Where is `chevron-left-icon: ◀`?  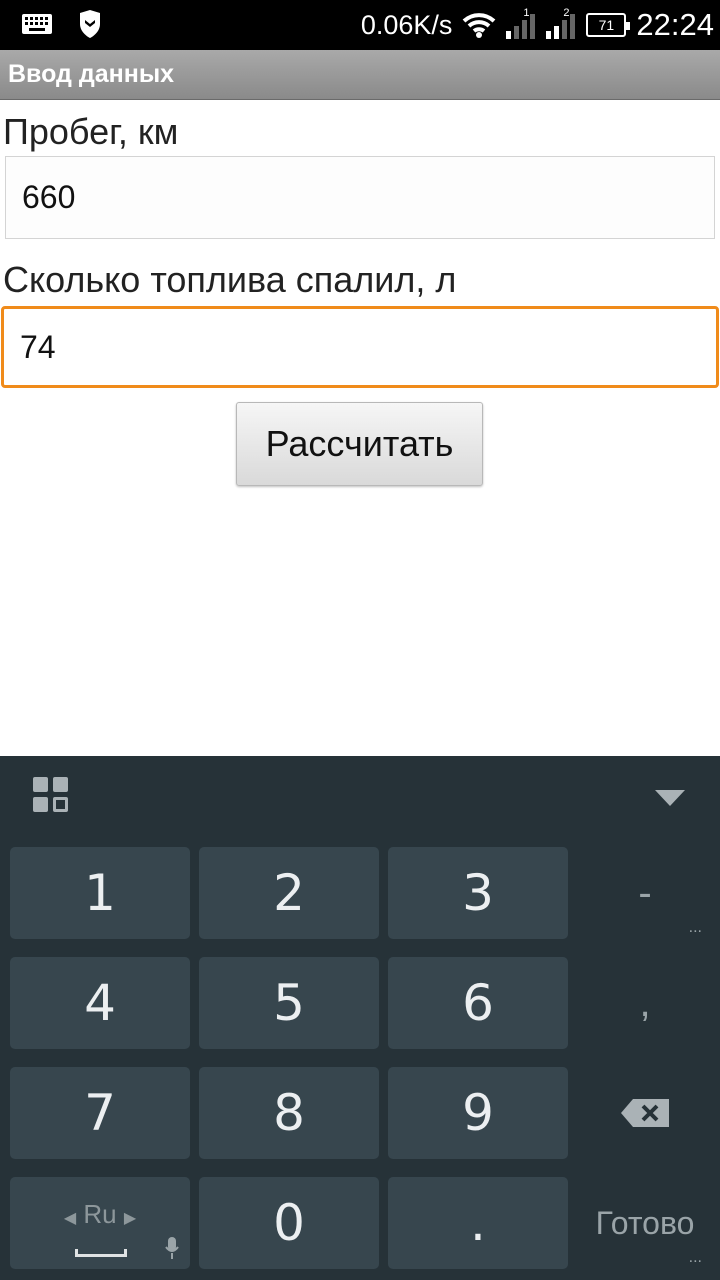
chevron-left-icon: ◀ is located at coordinates (70, 1218).